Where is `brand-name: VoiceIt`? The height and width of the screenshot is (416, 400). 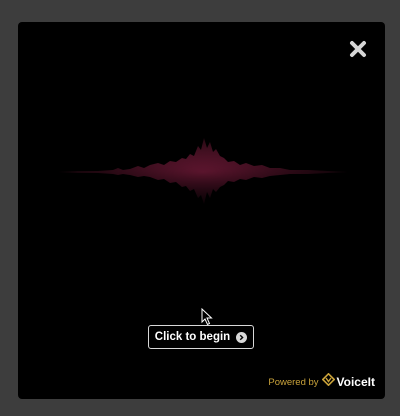
brand-name: VoiceIt is located at coordinates (355, 382).